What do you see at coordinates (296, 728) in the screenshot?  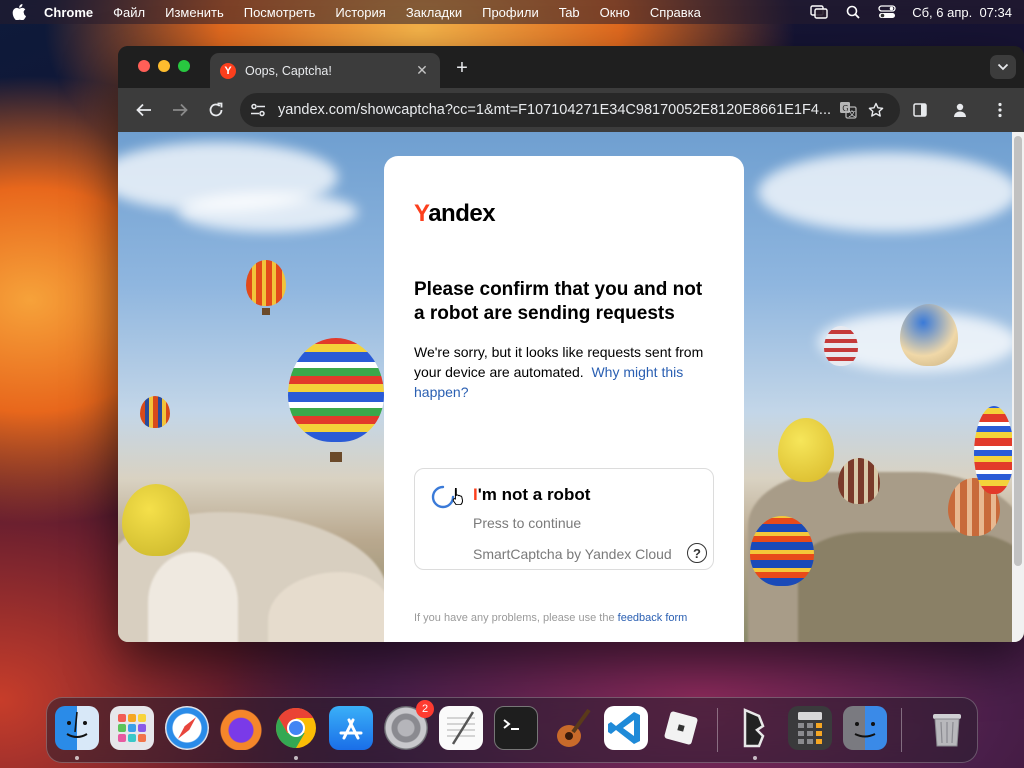 I see `dock-chrome-icon` at bounding box center [296, 728].